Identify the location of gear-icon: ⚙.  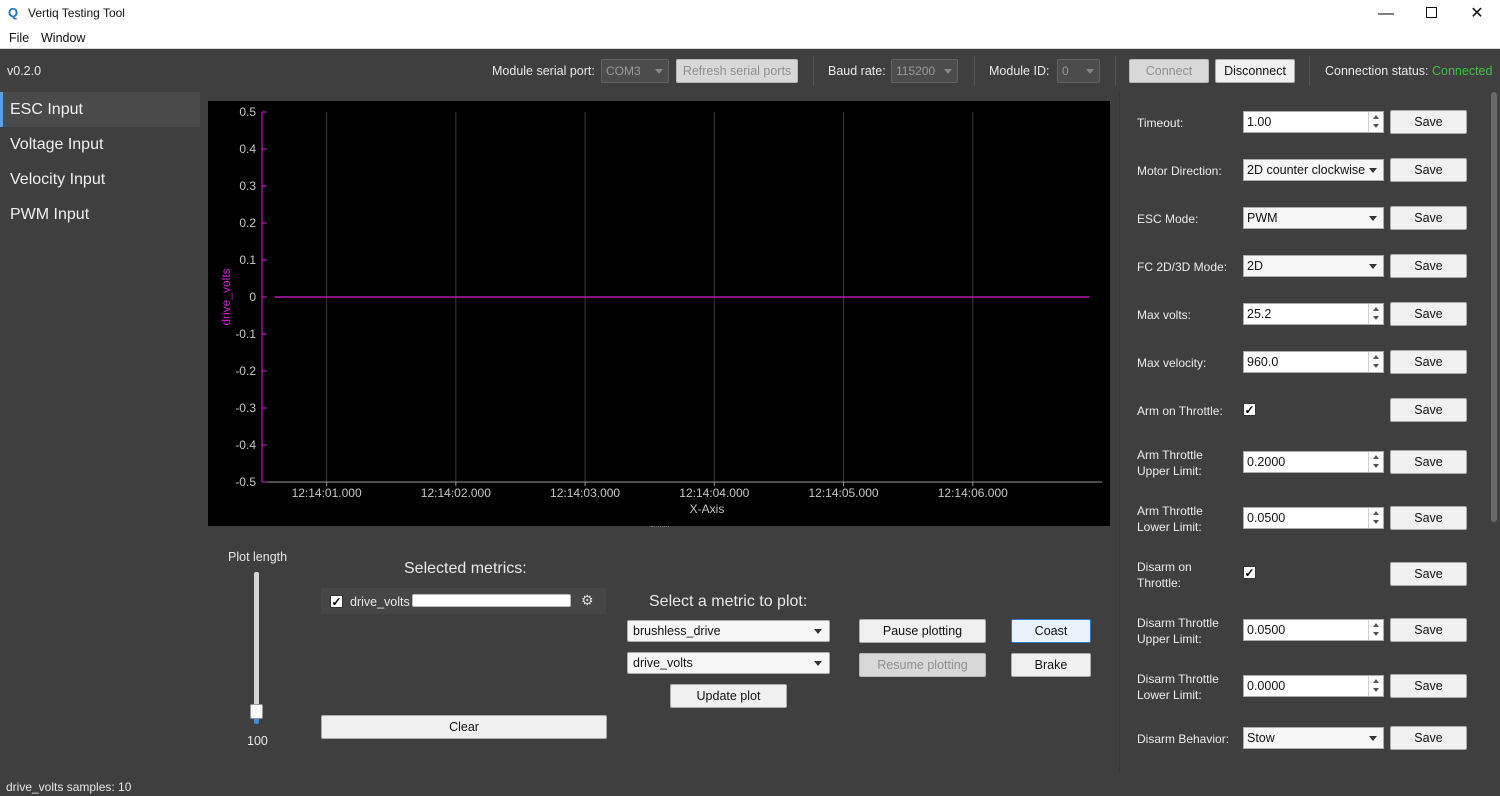
(587, 600).